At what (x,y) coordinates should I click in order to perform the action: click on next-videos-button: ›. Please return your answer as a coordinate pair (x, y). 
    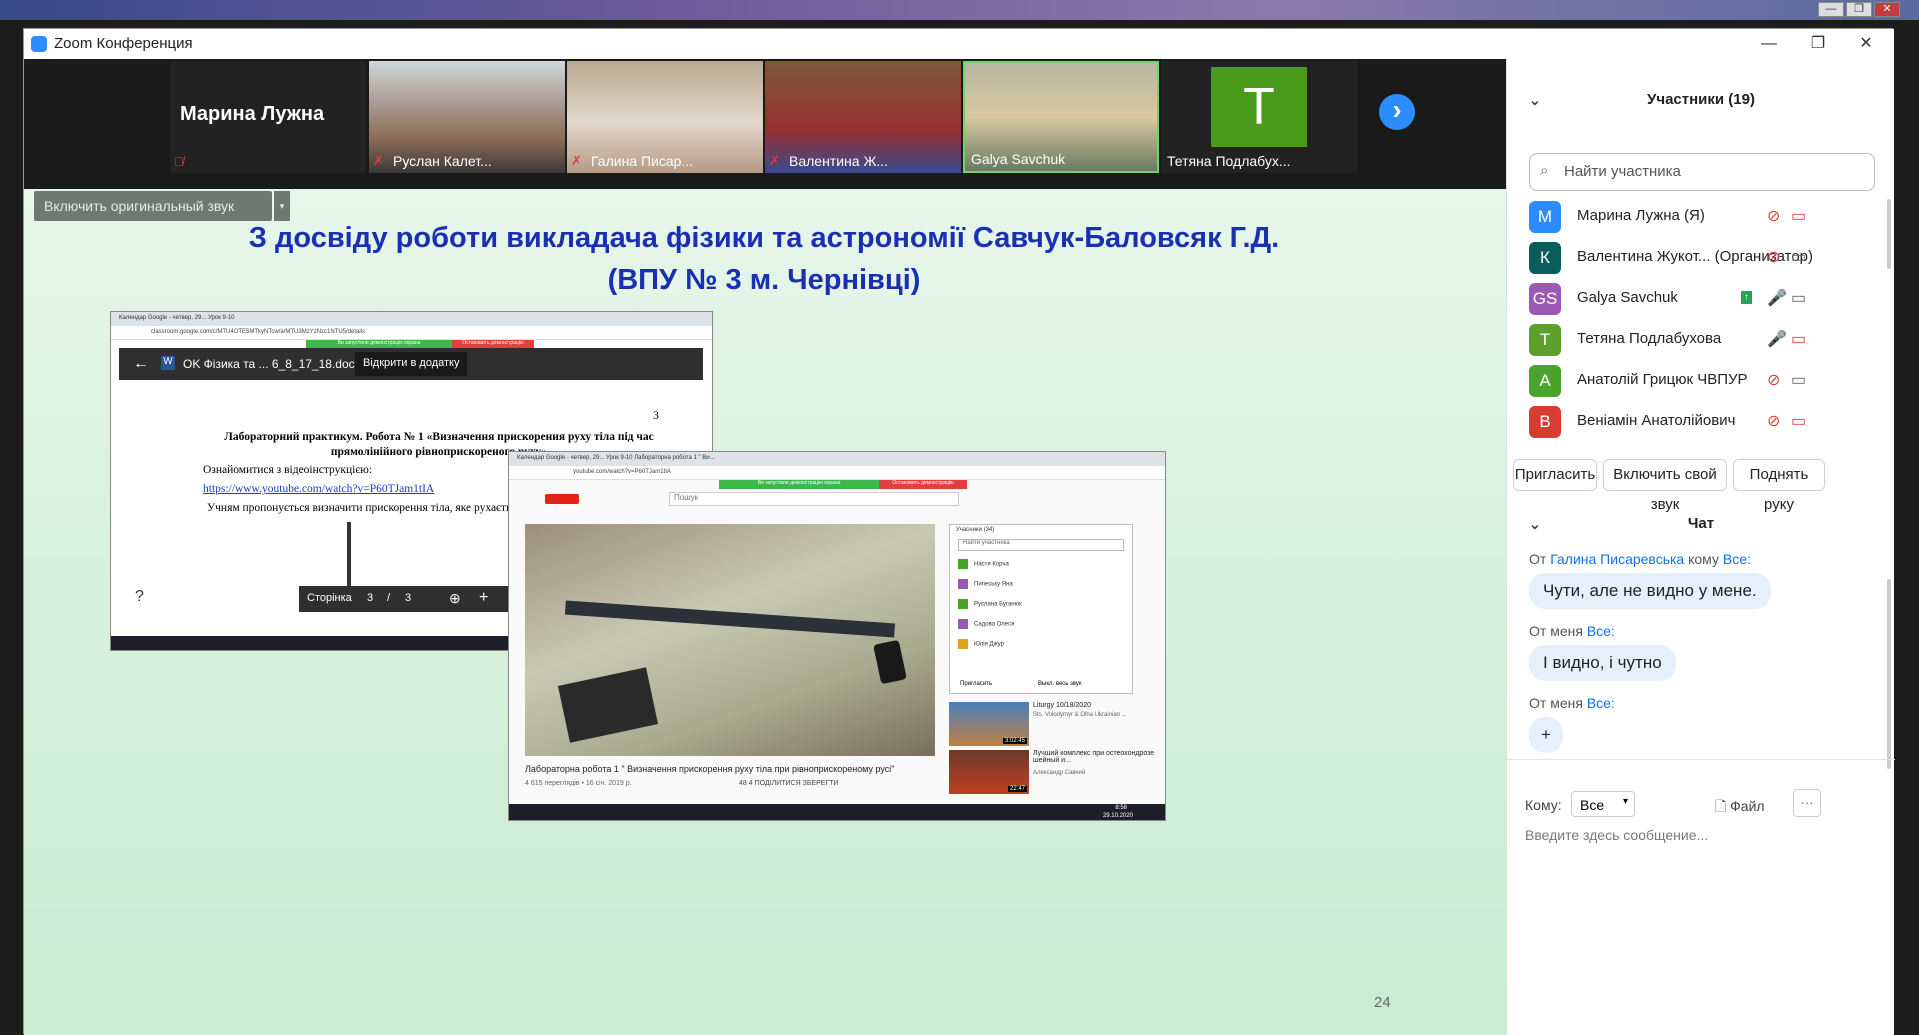
    Looking at the image, I should click on (1397, 112).